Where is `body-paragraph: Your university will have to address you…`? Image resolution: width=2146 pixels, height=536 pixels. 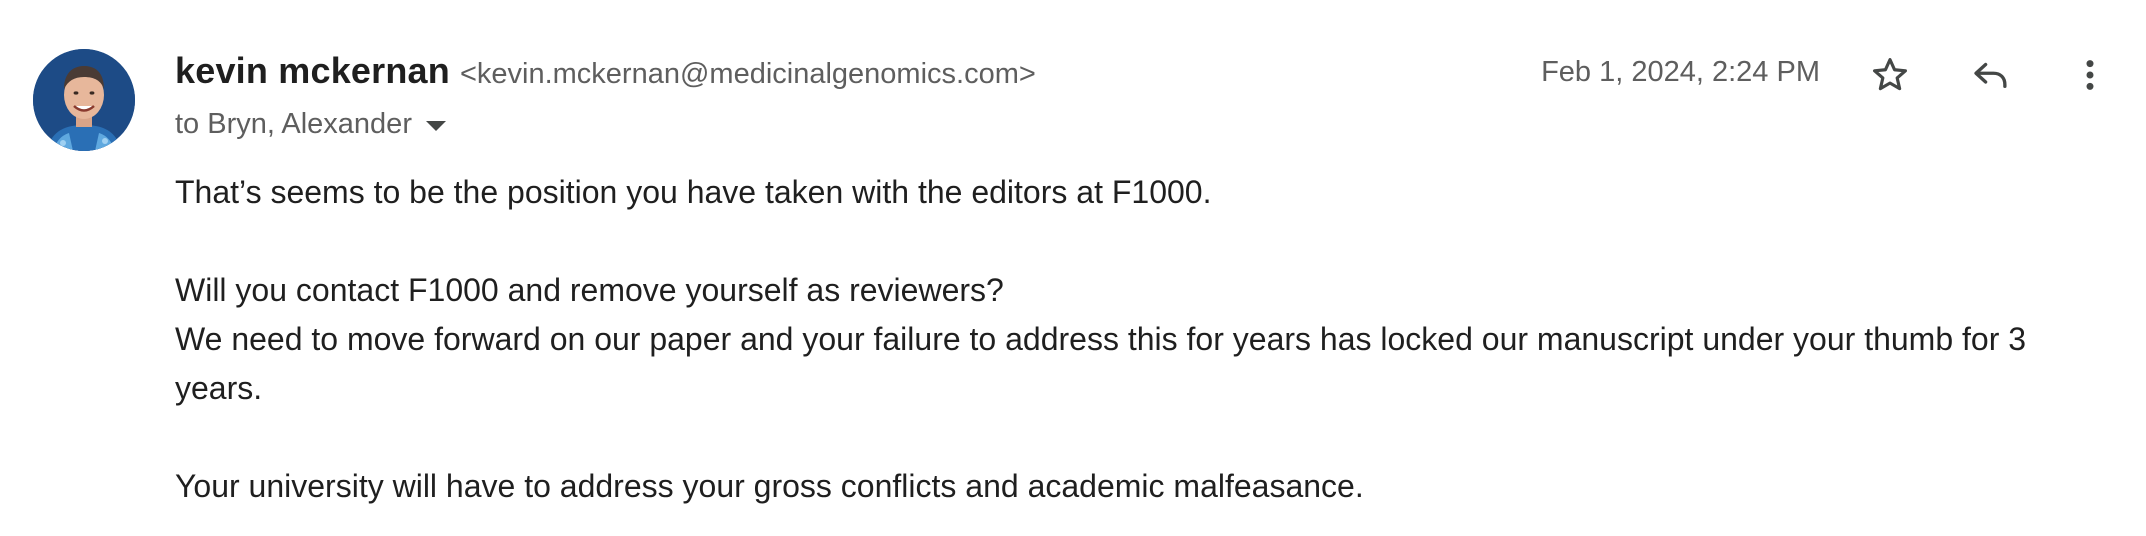 body-paragraph: Your university will have to address you… is located at coordinates (769, 486).